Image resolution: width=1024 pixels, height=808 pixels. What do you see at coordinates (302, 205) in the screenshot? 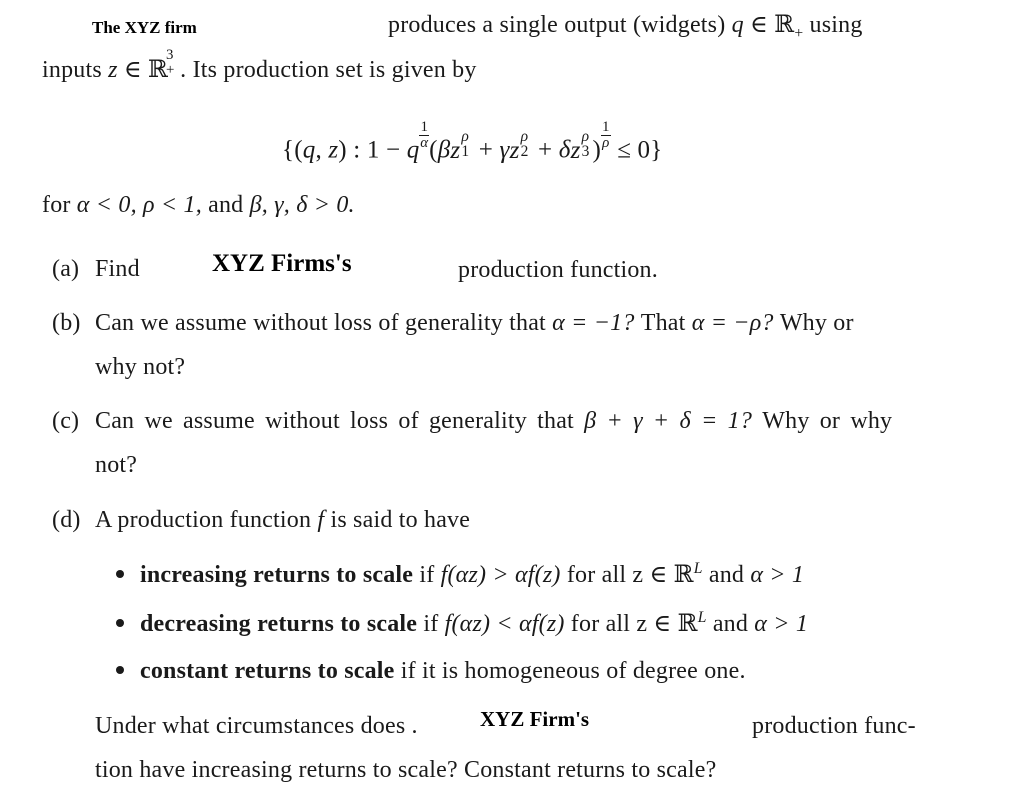
I see `cond-params: β, γ, δ > 0.` at bounding box center [302, 205].